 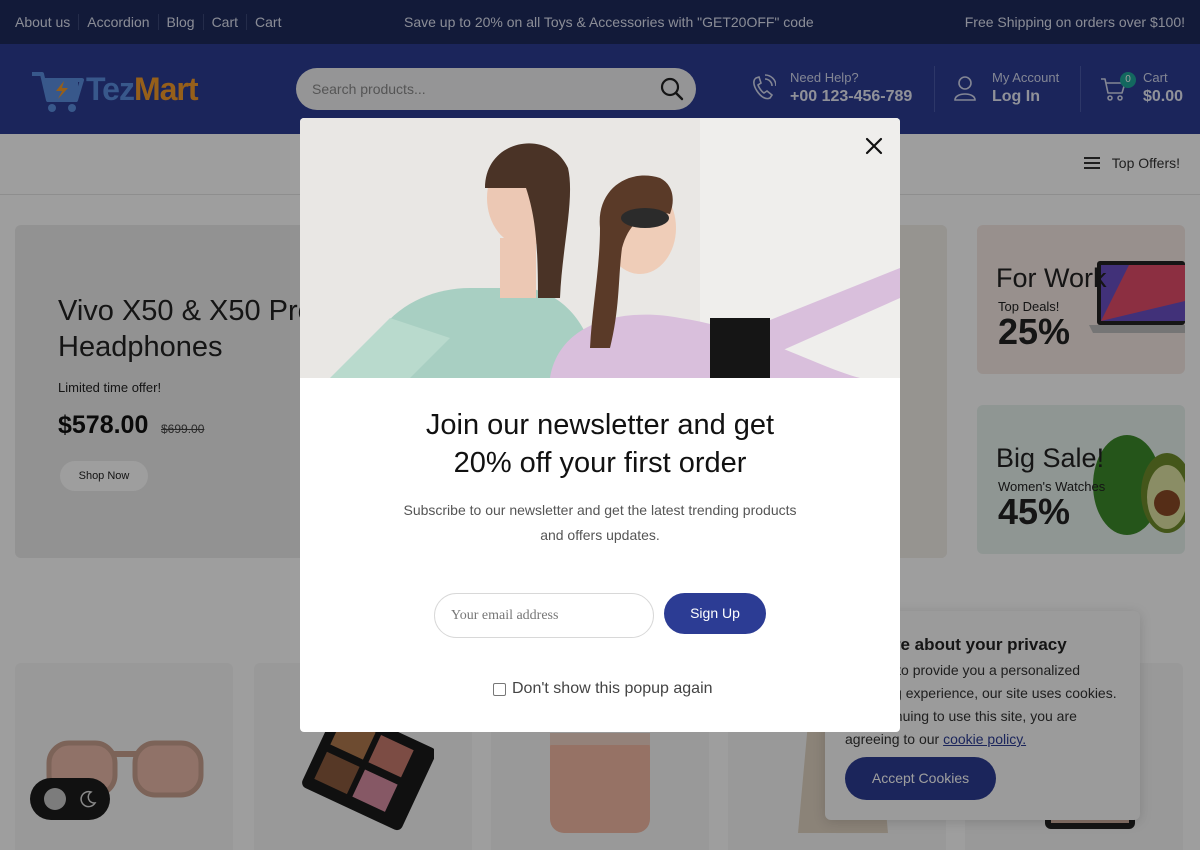 I want to click on modal-title-line1: Join our newsletter and get, so click(x=600, y=425).